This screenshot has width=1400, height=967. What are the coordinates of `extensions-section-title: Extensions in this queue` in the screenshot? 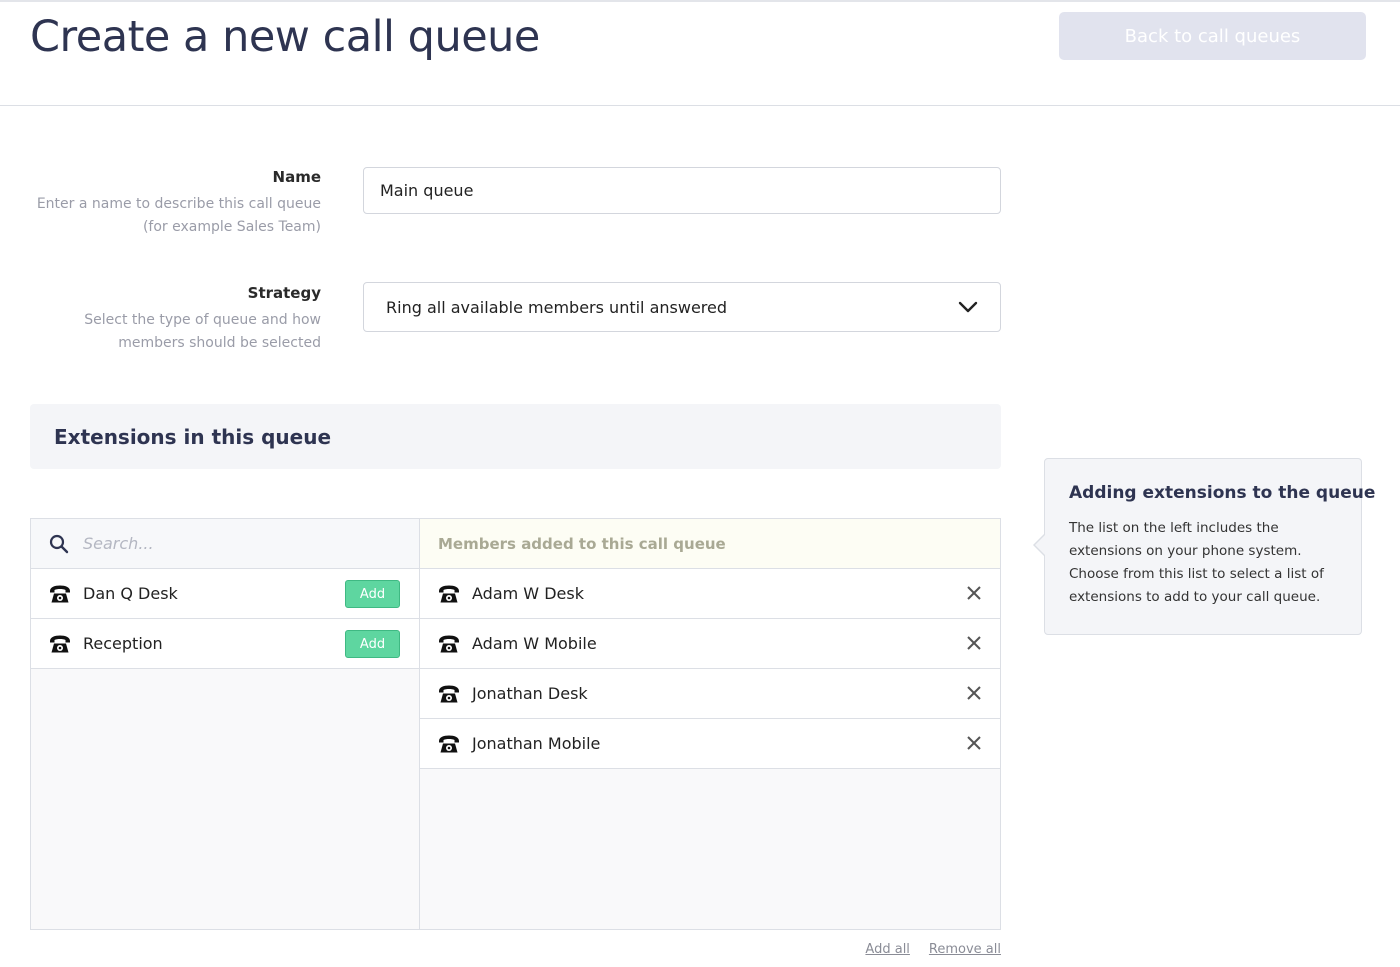 It's located at (193, 436).